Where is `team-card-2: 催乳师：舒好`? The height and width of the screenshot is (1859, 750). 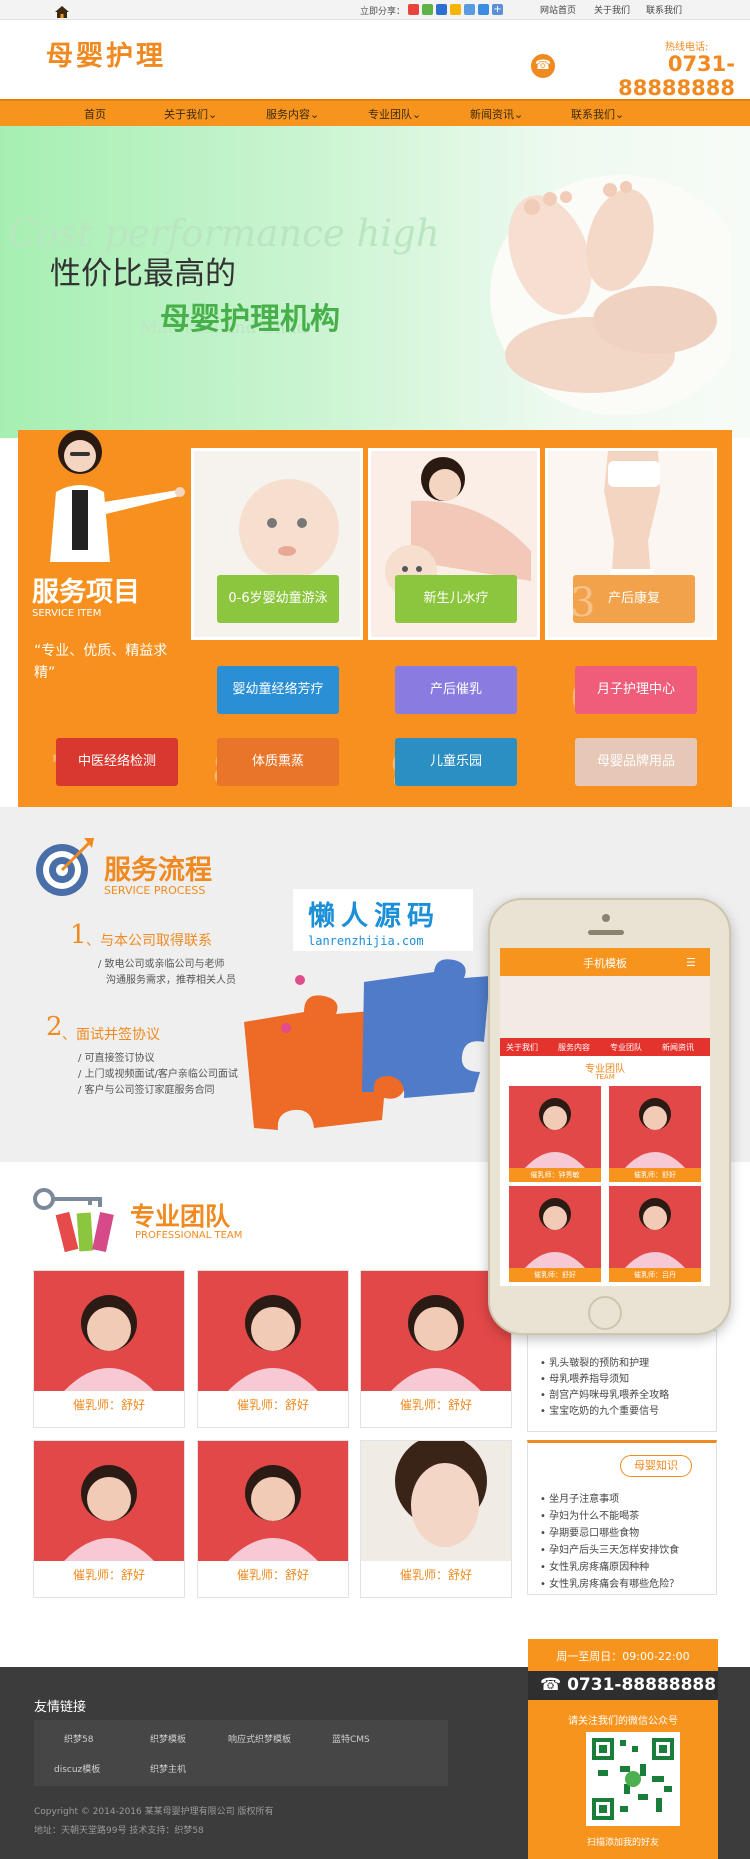 team-card-2: 催乳师：舒好 is located at coordinates (273, 1349).